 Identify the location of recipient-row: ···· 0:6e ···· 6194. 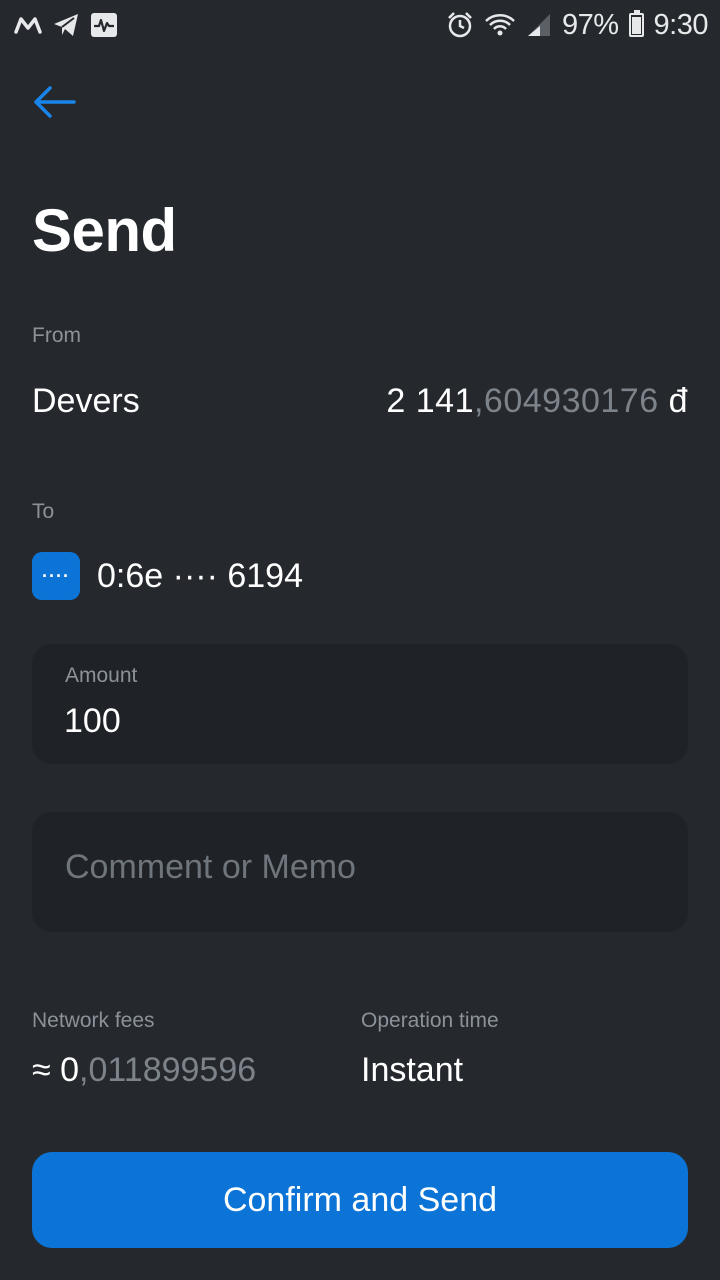
(167, 576).